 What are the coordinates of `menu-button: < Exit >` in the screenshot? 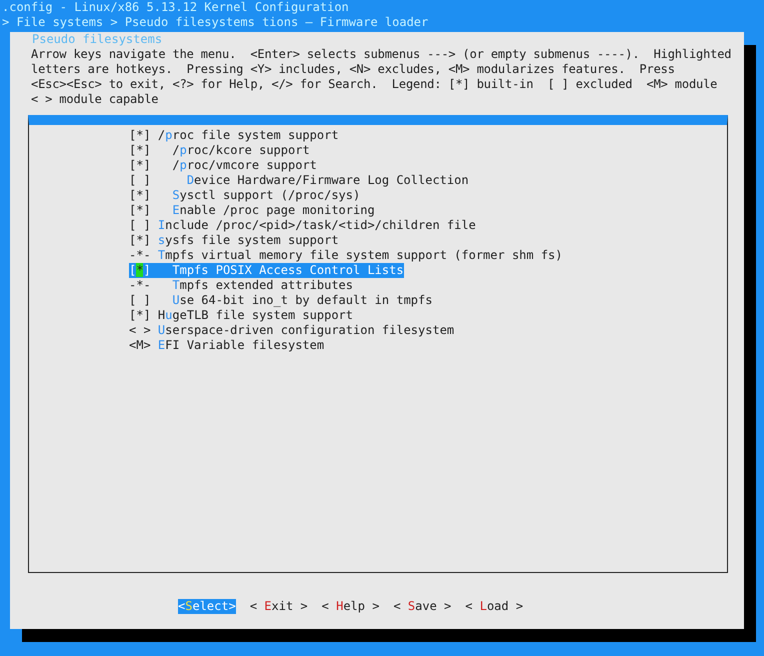 It's located at (279, 606).